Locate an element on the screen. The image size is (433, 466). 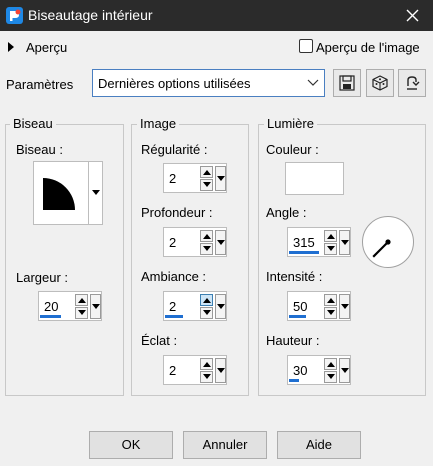
angle-dial is located at coordinates (388, 242).